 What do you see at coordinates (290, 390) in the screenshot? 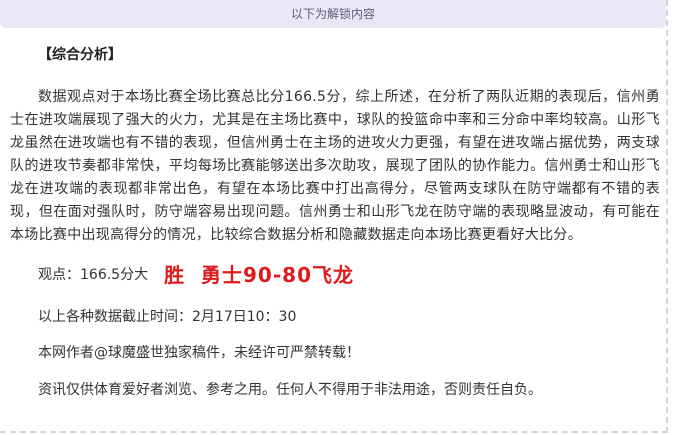
I see `disclaimer: 资讯仅供体育爱好者浏览、参考之用。任何人不得用于非法用途，否则责任自负。` at bounding box center [290, 390].